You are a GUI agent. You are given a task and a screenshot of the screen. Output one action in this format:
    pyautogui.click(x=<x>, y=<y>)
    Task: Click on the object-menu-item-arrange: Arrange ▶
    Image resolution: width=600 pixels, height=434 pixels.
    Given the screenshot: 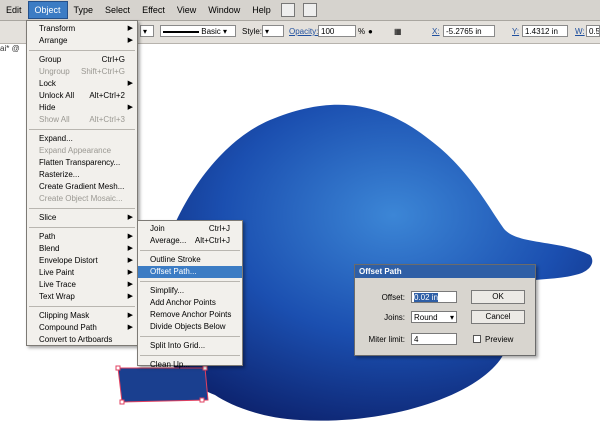 What is the action you would take?
    pyautogui.click(x=82, y=41)
    